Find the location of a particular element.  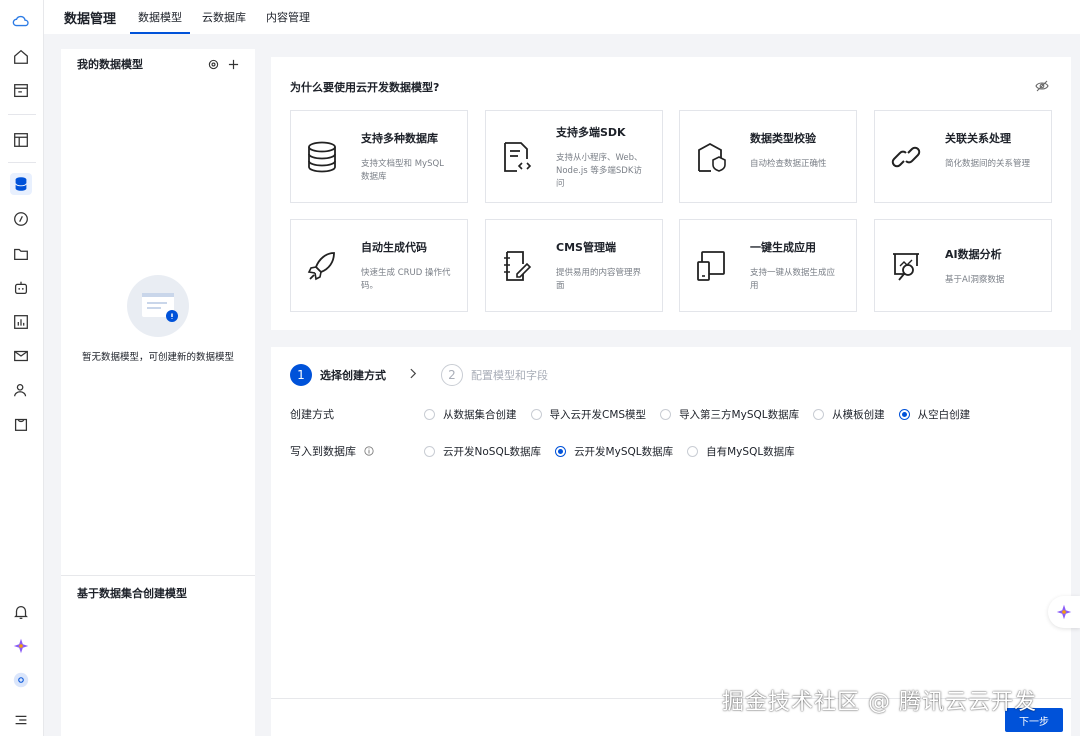

feature-card: 数据类型校验 自动检查数据正确性 is located at coordinates (768, 156).